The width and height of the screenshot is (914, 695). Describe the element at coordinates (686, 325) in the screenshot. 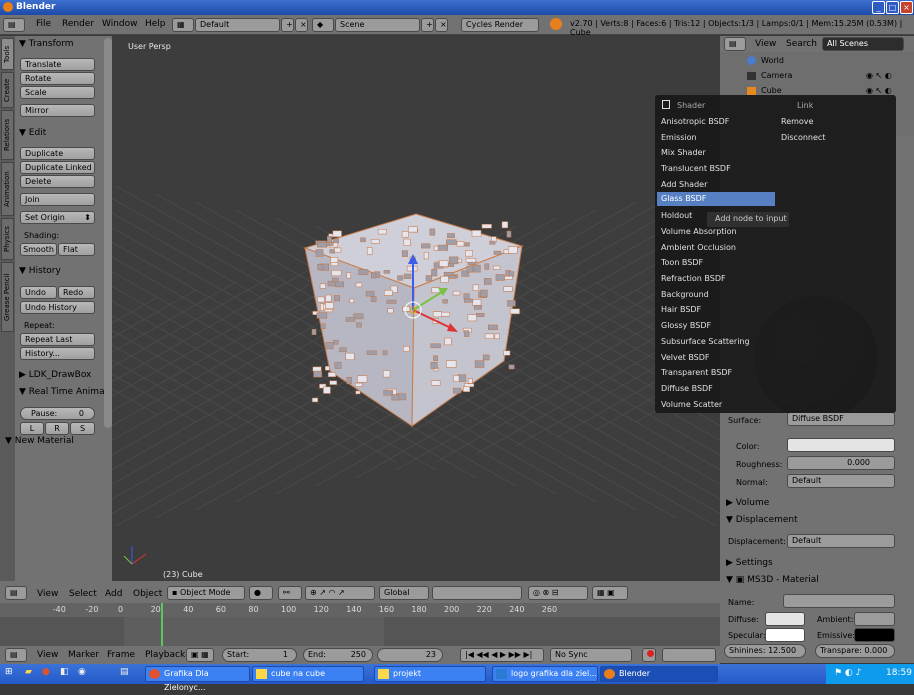

I see `shader-item: Glossy BSDF` at that location.